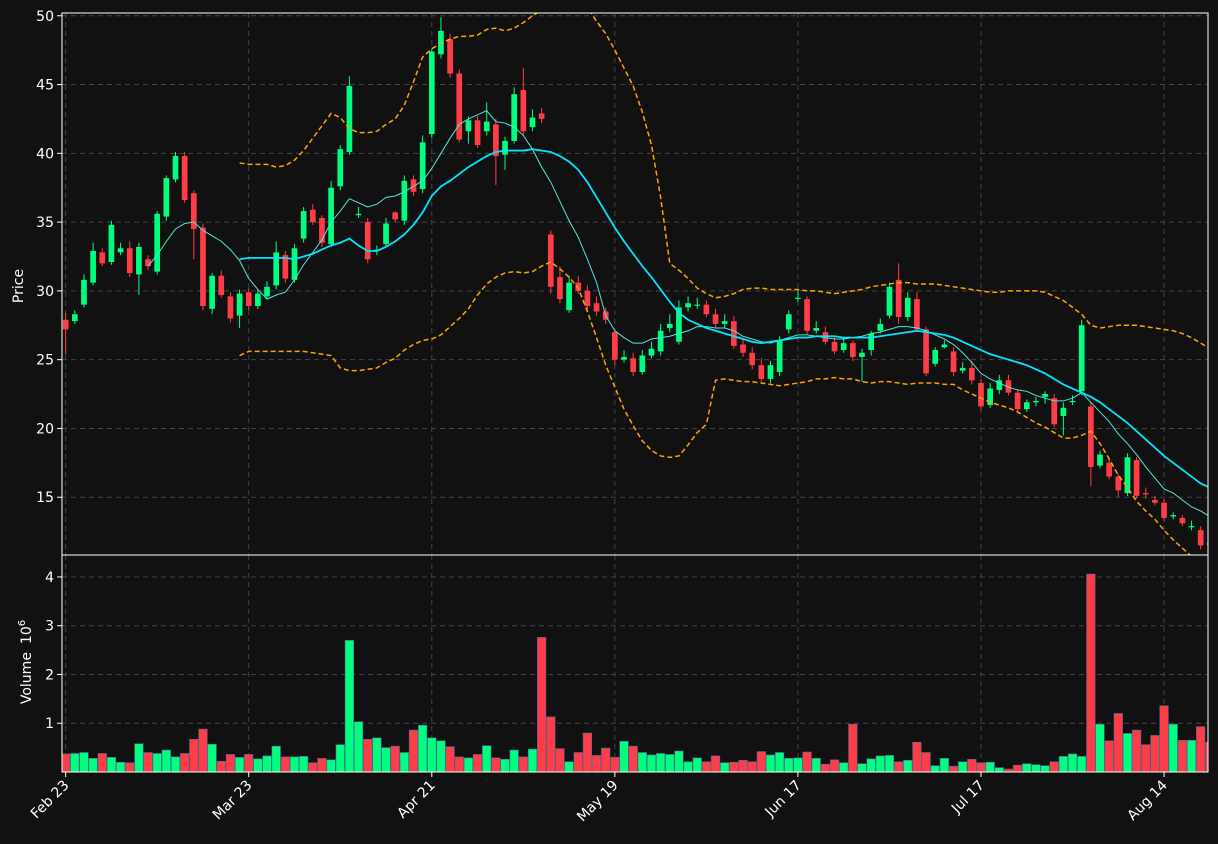  I want to click on volume-tick-label: 1, so click(49, 724).